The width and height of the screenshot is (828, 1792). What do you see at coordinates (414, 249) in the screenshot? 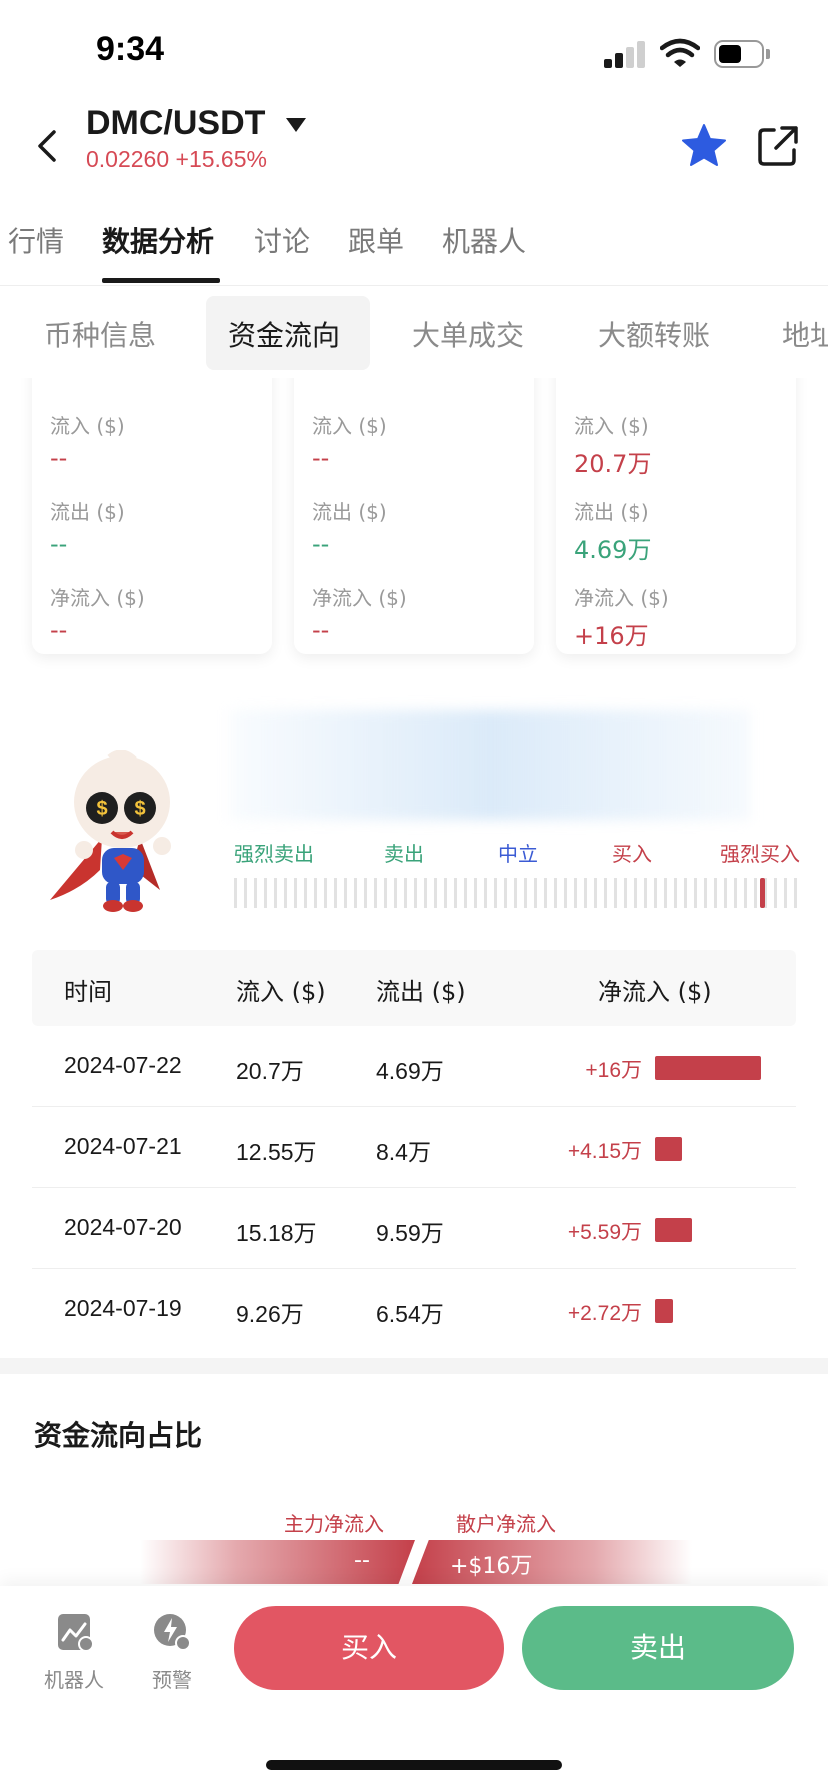
I see `main-tabs: 行情 数据分析 讨论 跟单 机器人` at bounding box center [414, 249].